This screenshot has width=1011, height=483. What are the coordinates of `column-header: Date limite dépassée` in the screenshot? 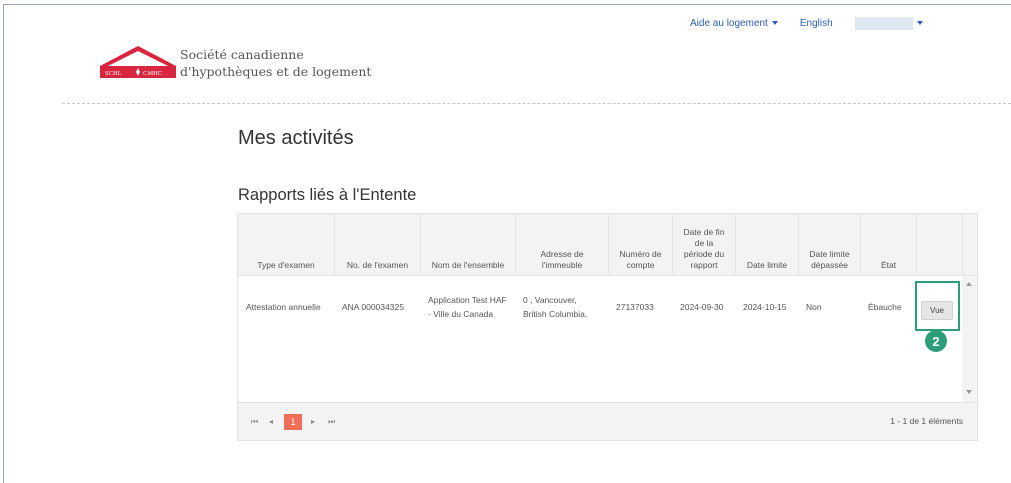 It's located at (829, 245).